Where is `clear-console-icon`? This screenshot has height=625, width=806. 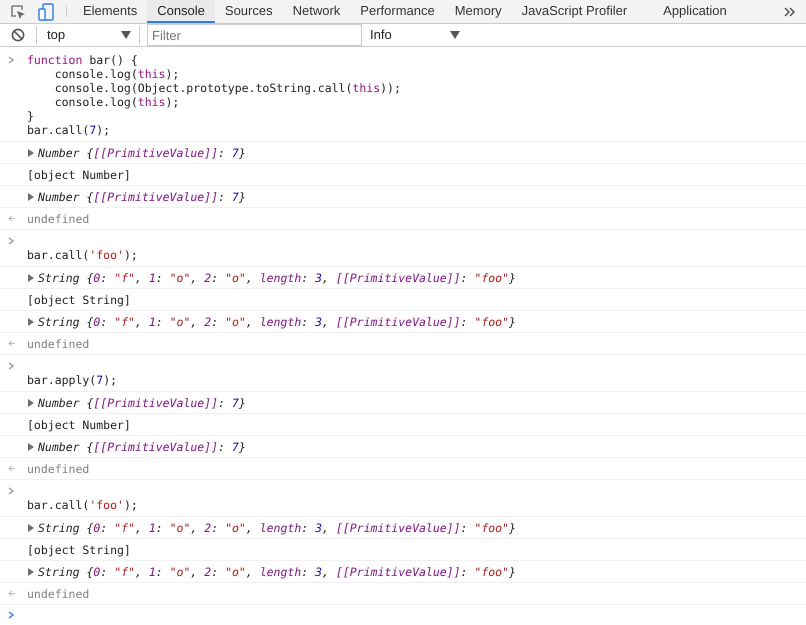 clear-console-icon is located at coordinates (18, 35).